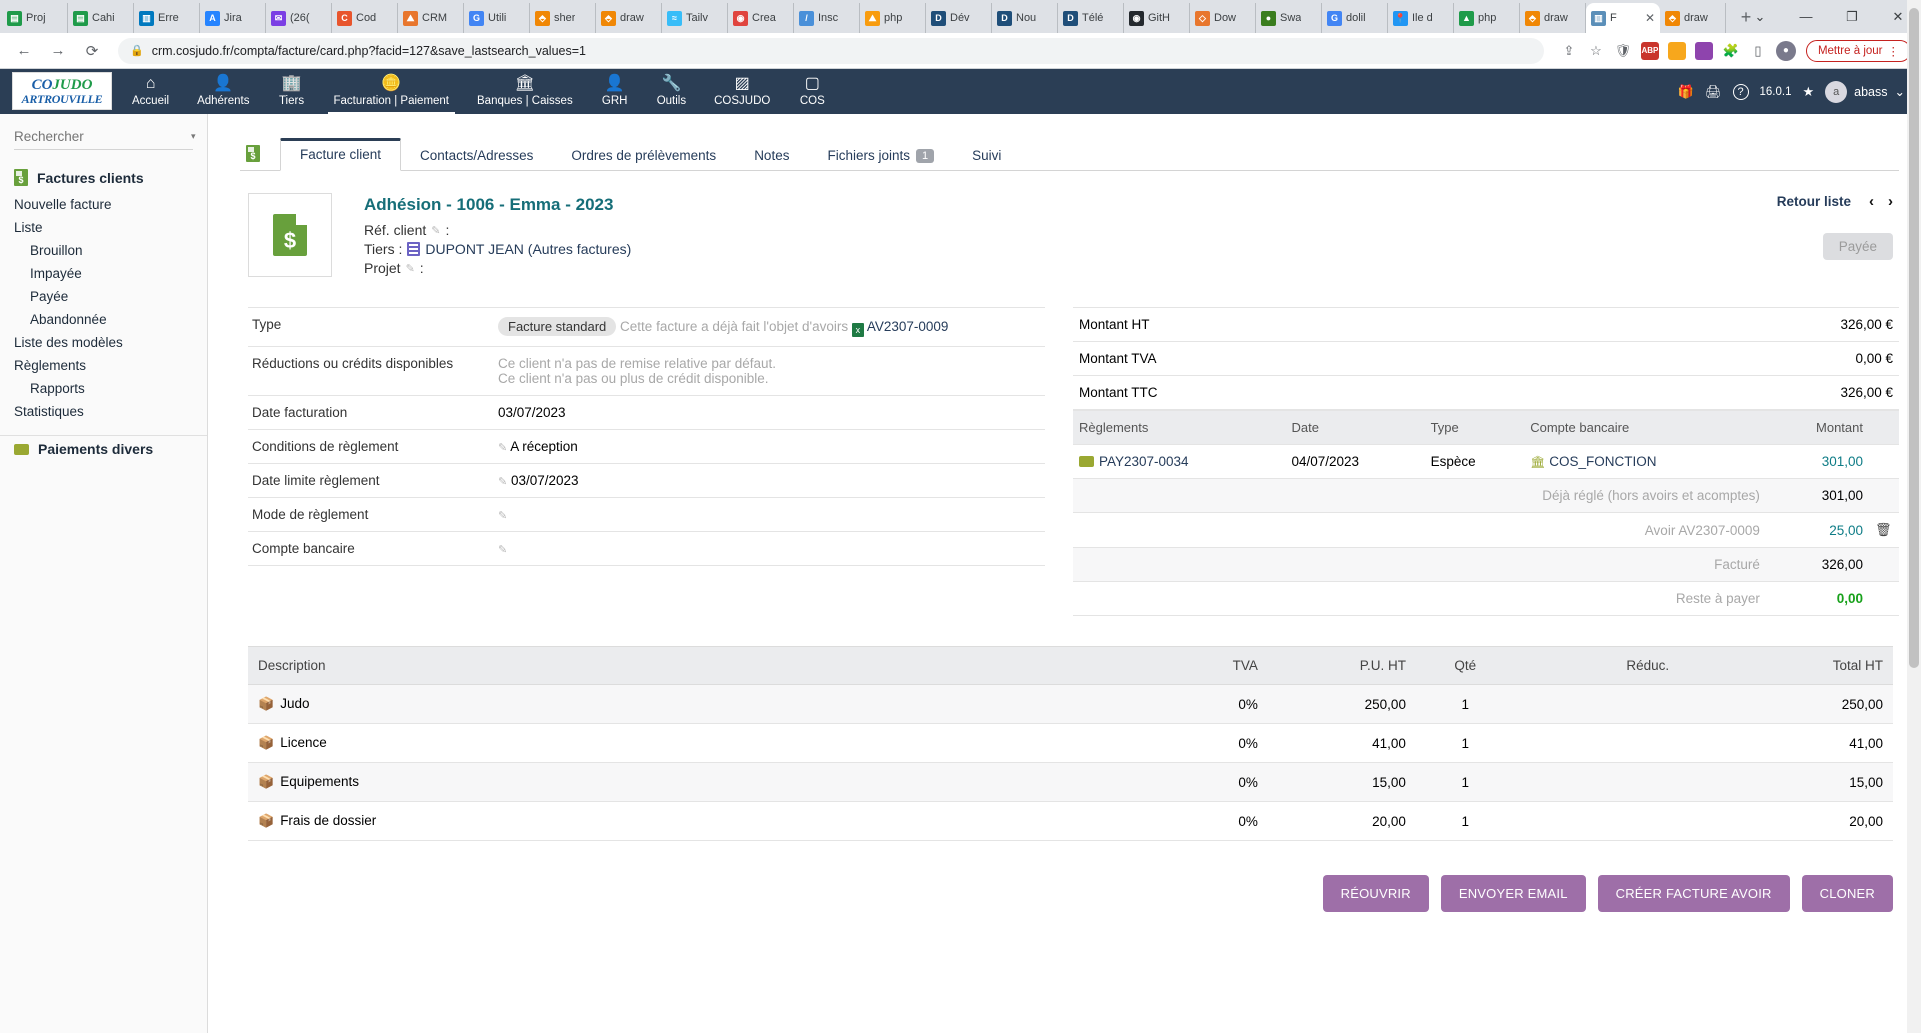 The height and width of the screenshot is (1033, 1921). Describe the element at coordinates (299, 18) in the screenshot. I see `browser-tab: ✉ (26(` at that location.